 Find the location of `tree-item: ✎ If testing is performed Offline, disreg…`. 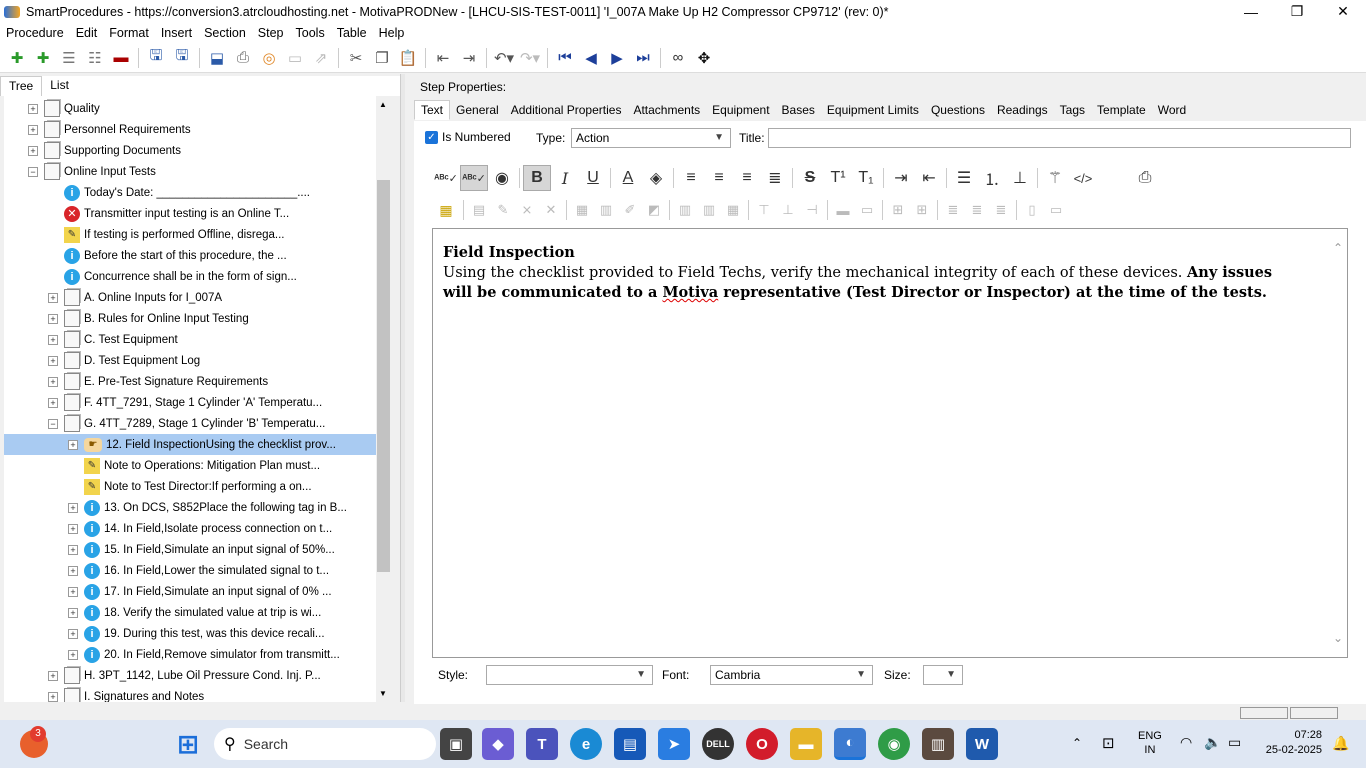

tree-item: ✎ If testing is performed Offline, disreg… is located at coordinates (190, 234).